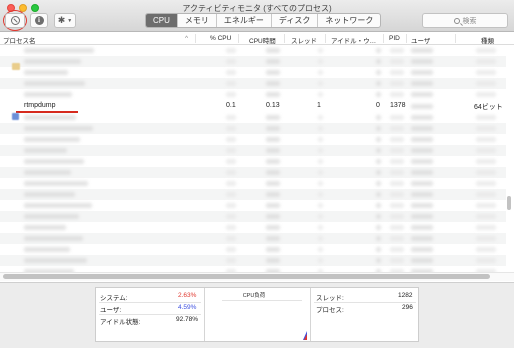 This screenshot has width=514, height=348. Describe the element at coordinates (19, 40) in the screenshot. I see `column-process-name: プロセス名` at that location.